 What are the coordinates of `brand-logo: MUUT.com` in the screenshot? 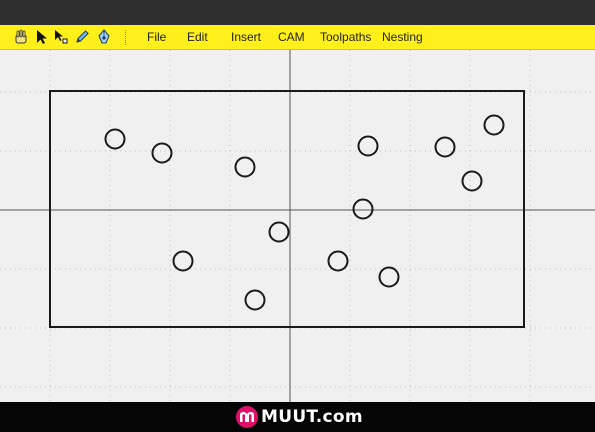 It's located at (299, 417).